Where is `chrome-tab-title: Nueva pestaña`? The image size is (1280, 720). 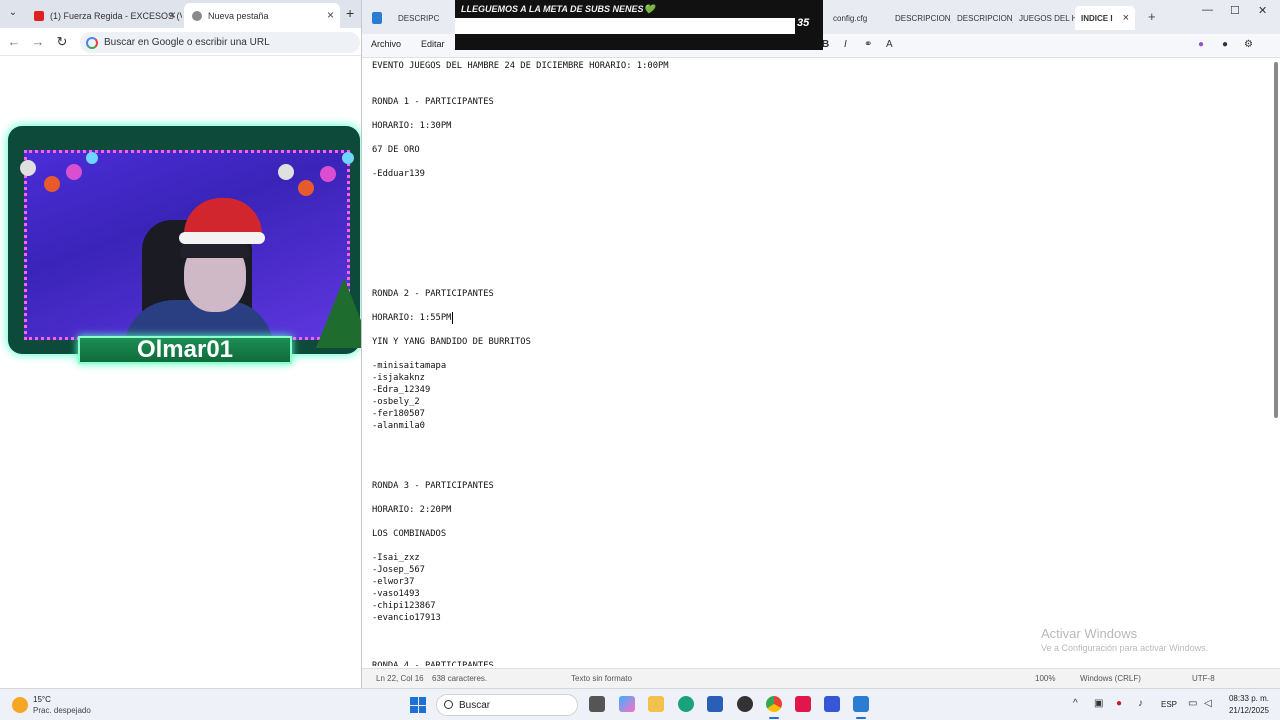 chrome-tab-title: Nueva pestaña is located at coordinates (238, 15).